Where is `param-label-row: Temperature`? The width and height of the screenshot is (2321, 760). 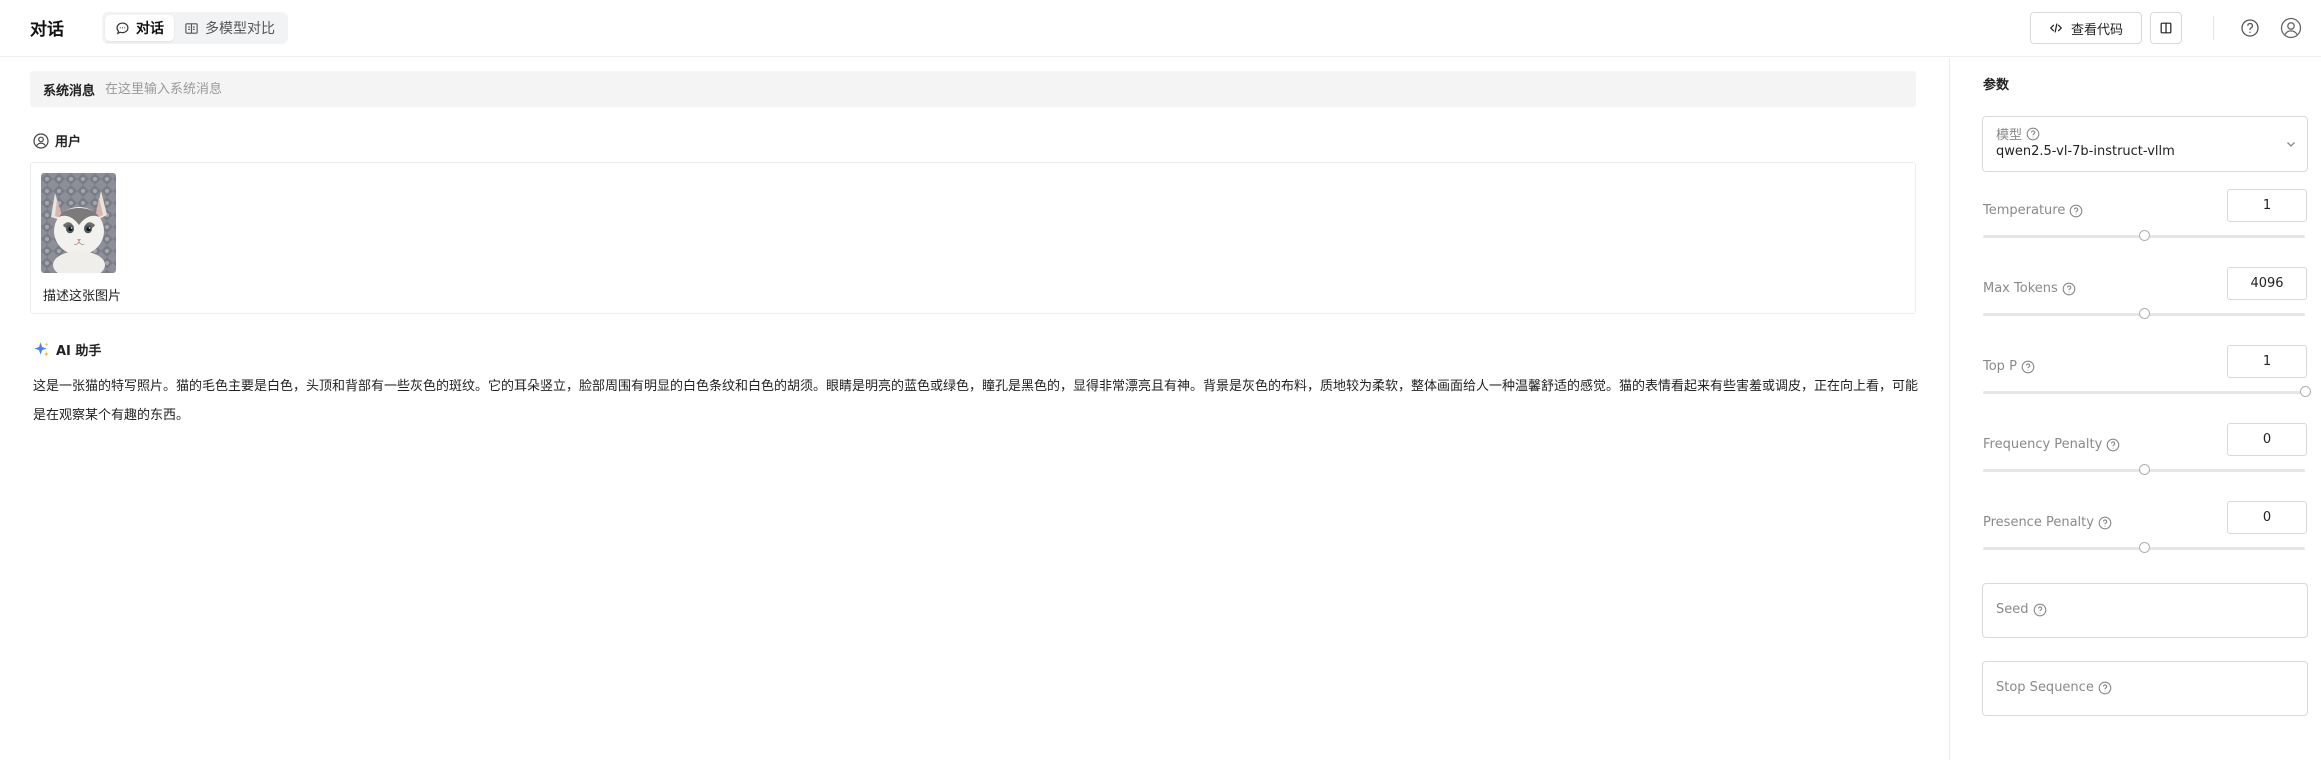
param-label-row: Temperature is located at coordinates (2033, 210).